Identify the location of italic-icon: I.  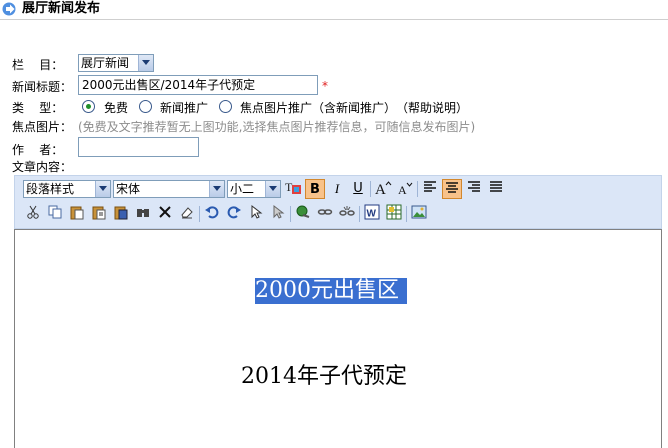
(337, 188).